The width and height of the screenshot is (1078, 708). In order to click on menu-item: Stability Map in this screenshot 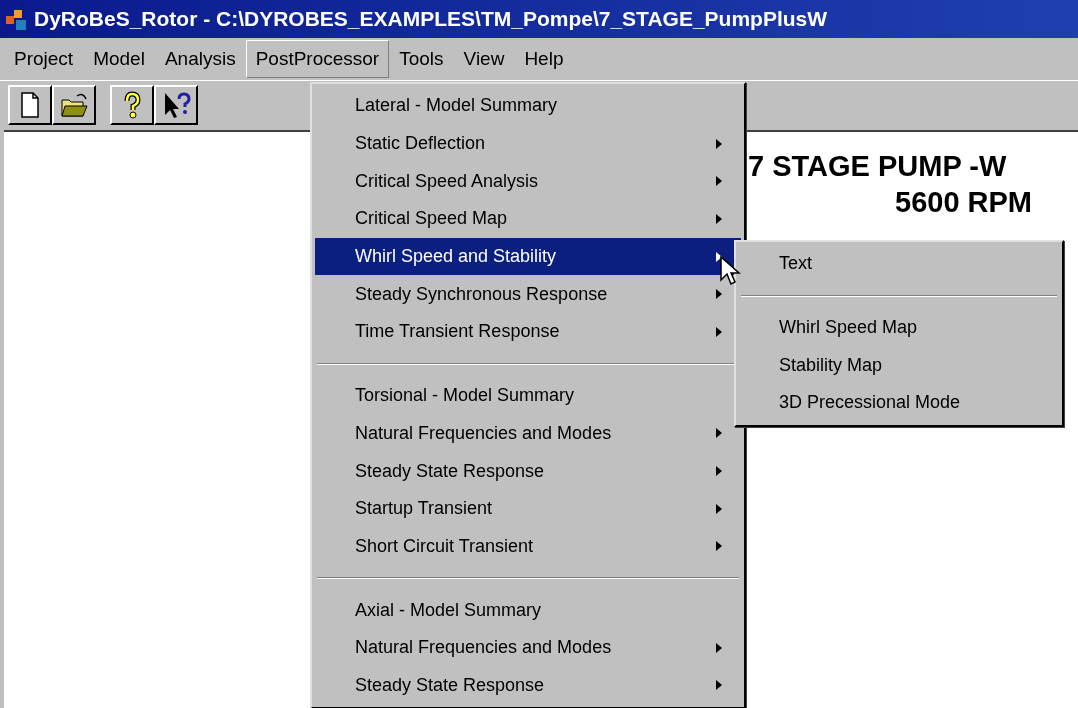, I will do `click(899, 365)`.